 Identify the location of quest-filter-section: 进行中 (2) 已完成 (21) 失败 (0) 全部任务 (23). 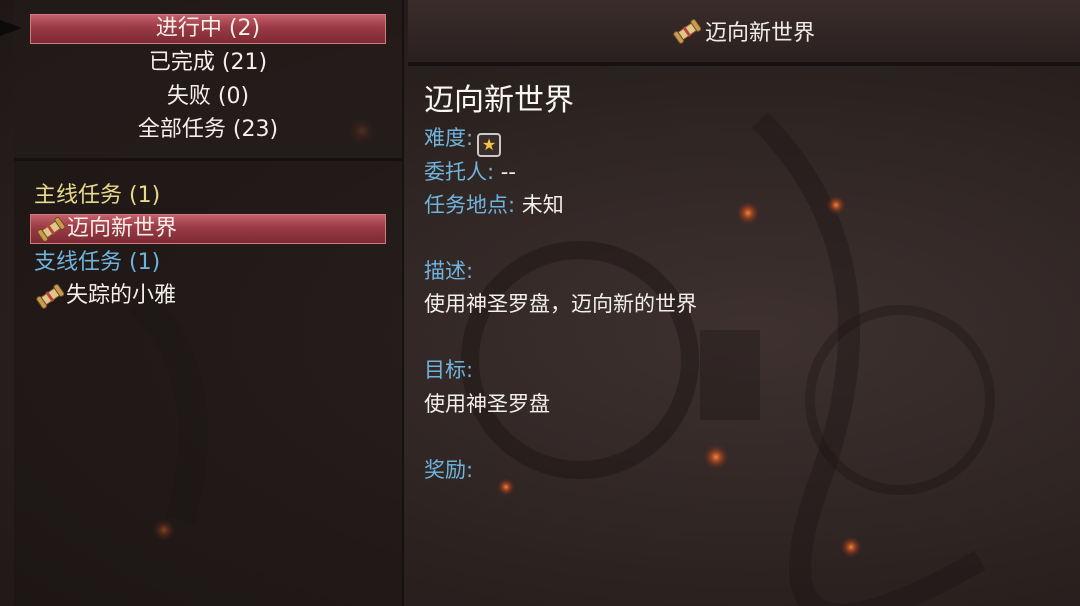
(201, 80).